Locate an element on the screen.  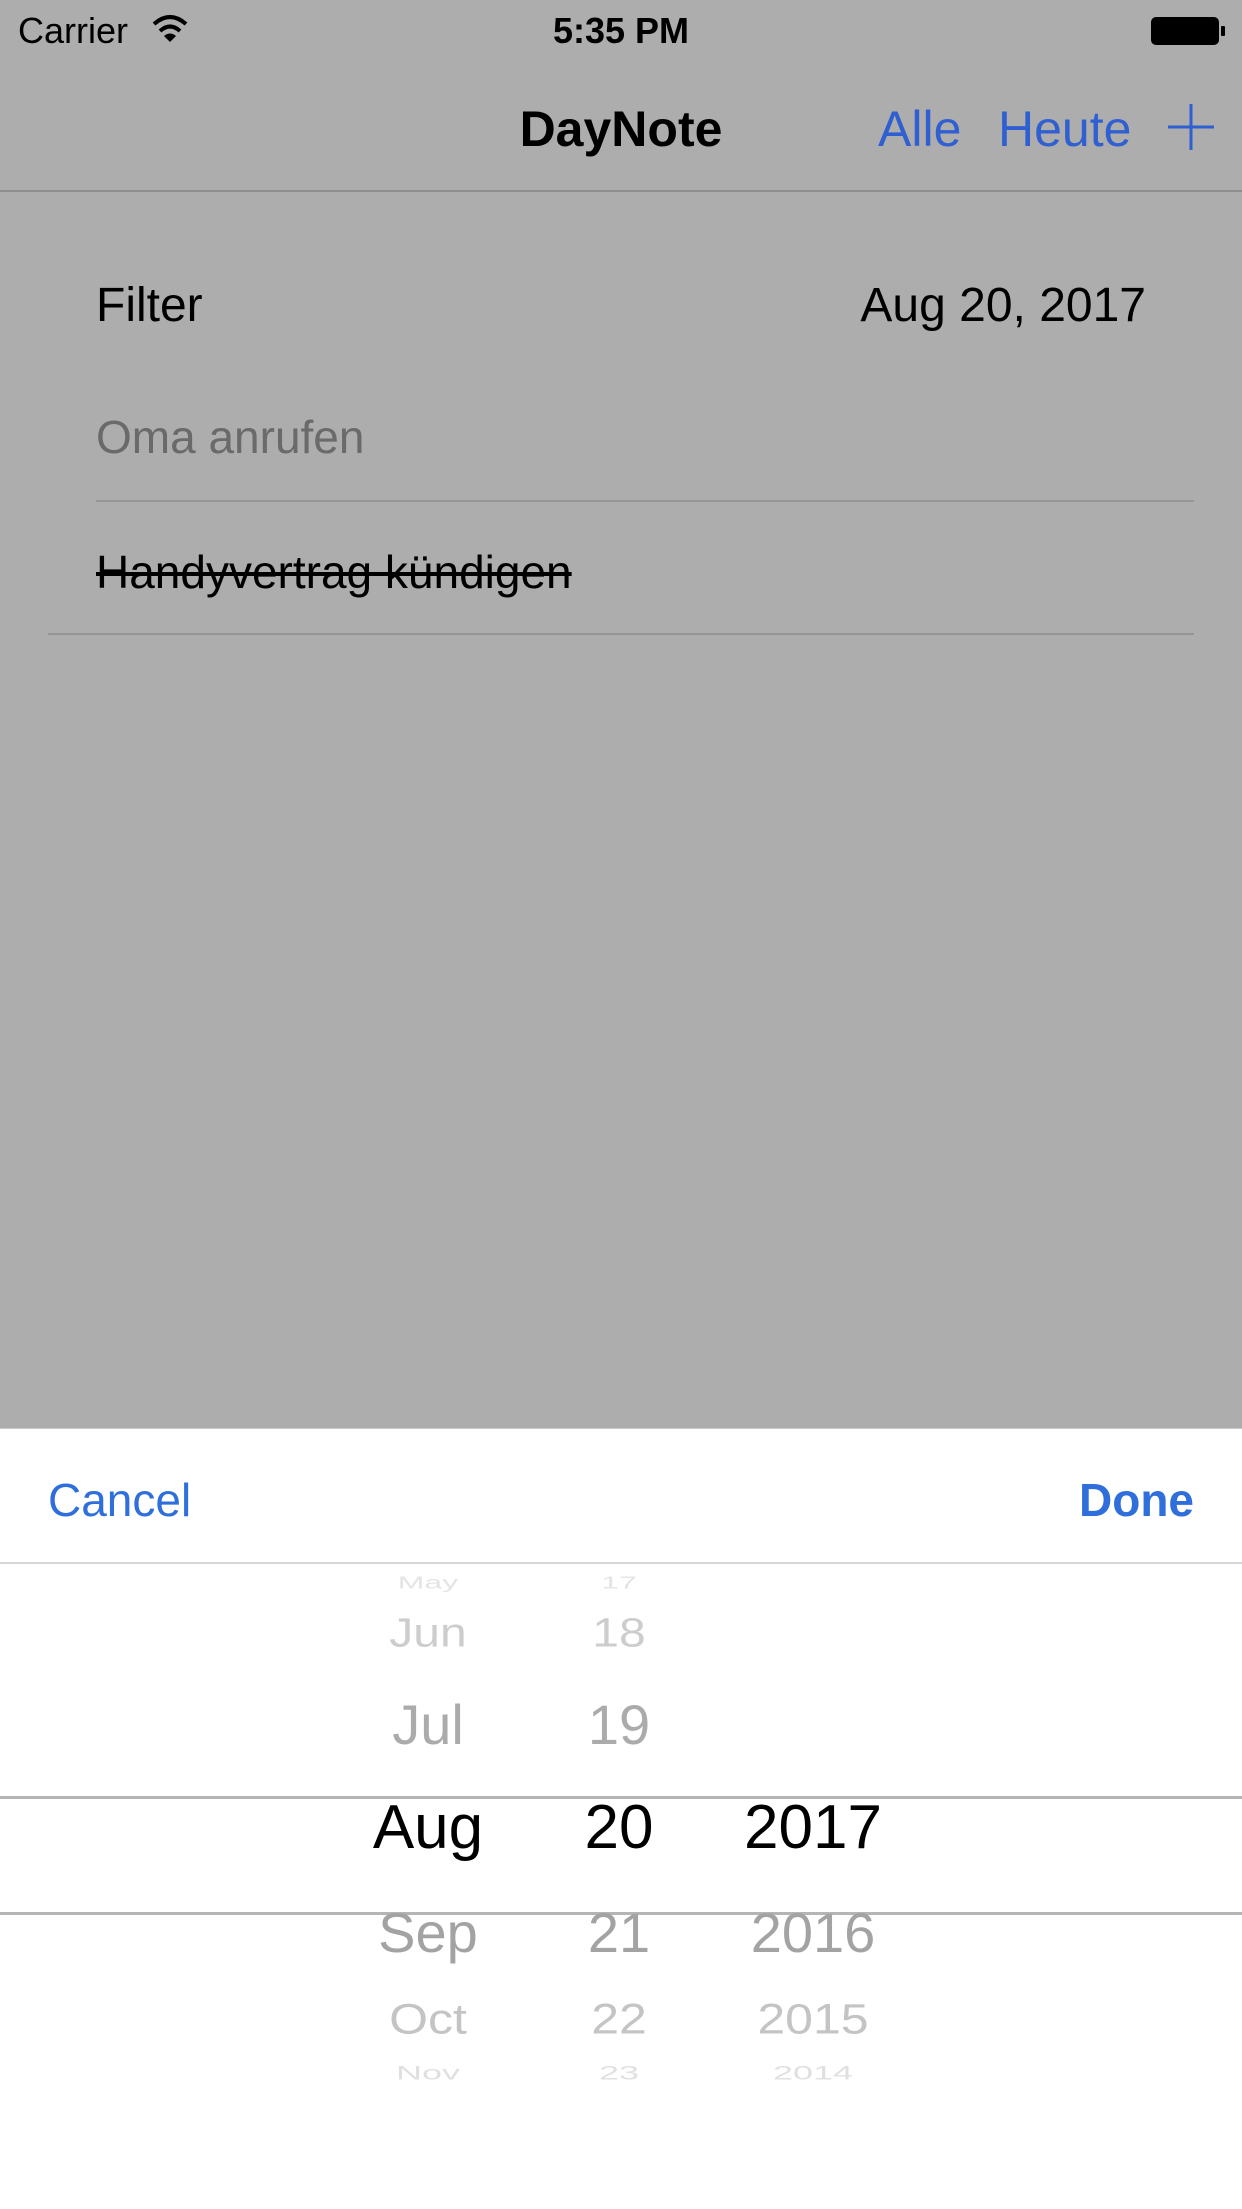
picker-selected-year: 2017 is located at coordinates (813, 1827).